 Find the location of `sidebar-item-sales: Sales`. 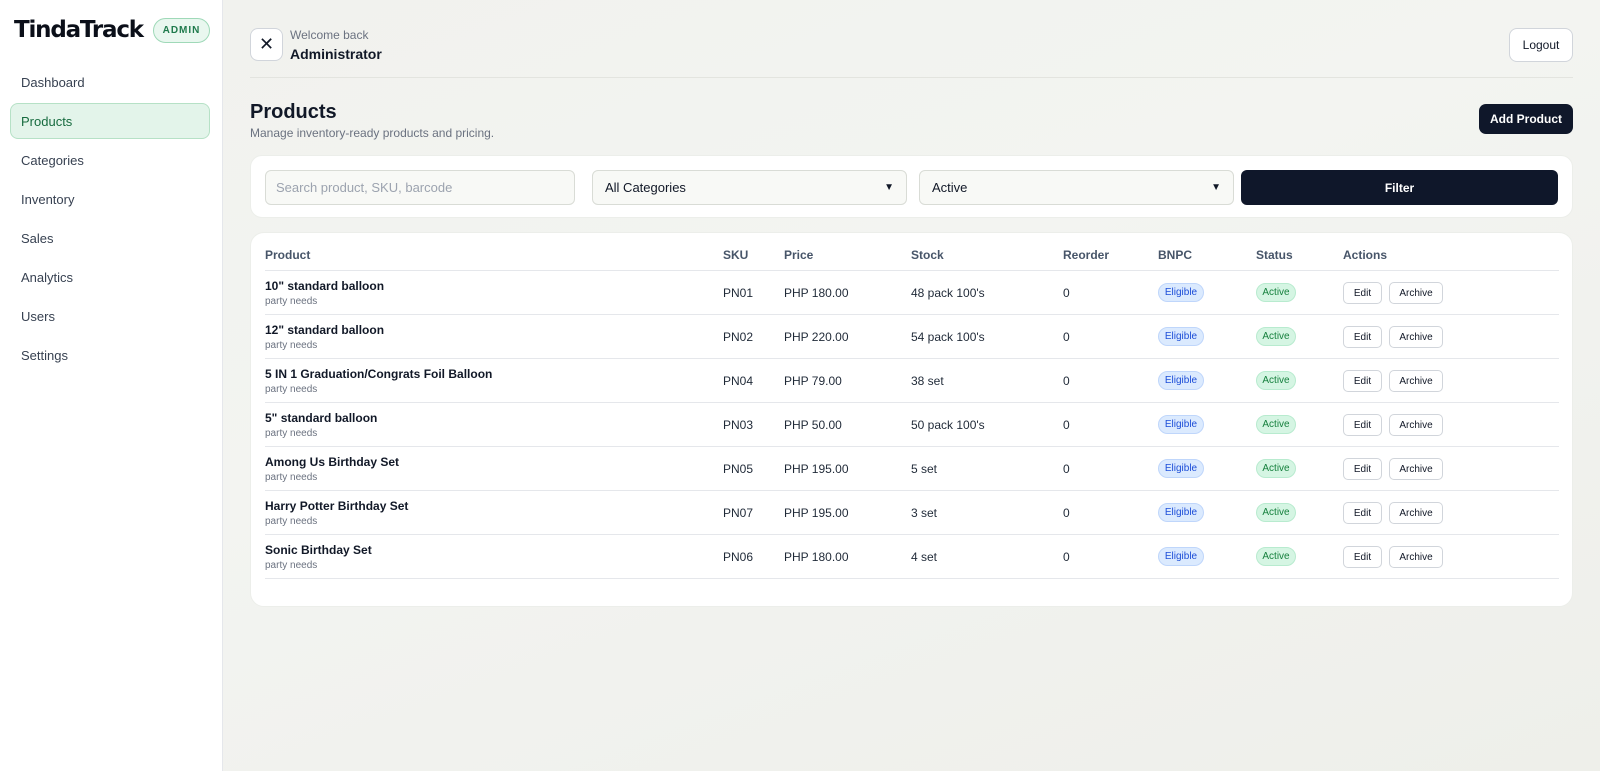

sidebar-item-sales: Sales is located at coordinates (110, 238).